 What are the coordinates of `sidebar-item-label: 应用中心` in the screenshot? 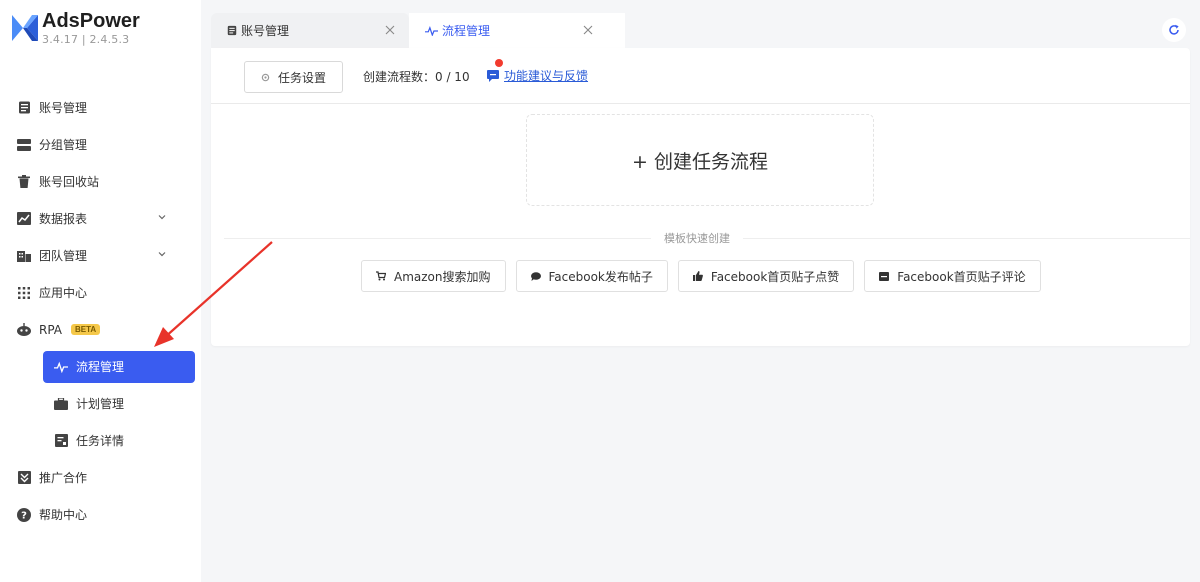 It's located at (63, 293).